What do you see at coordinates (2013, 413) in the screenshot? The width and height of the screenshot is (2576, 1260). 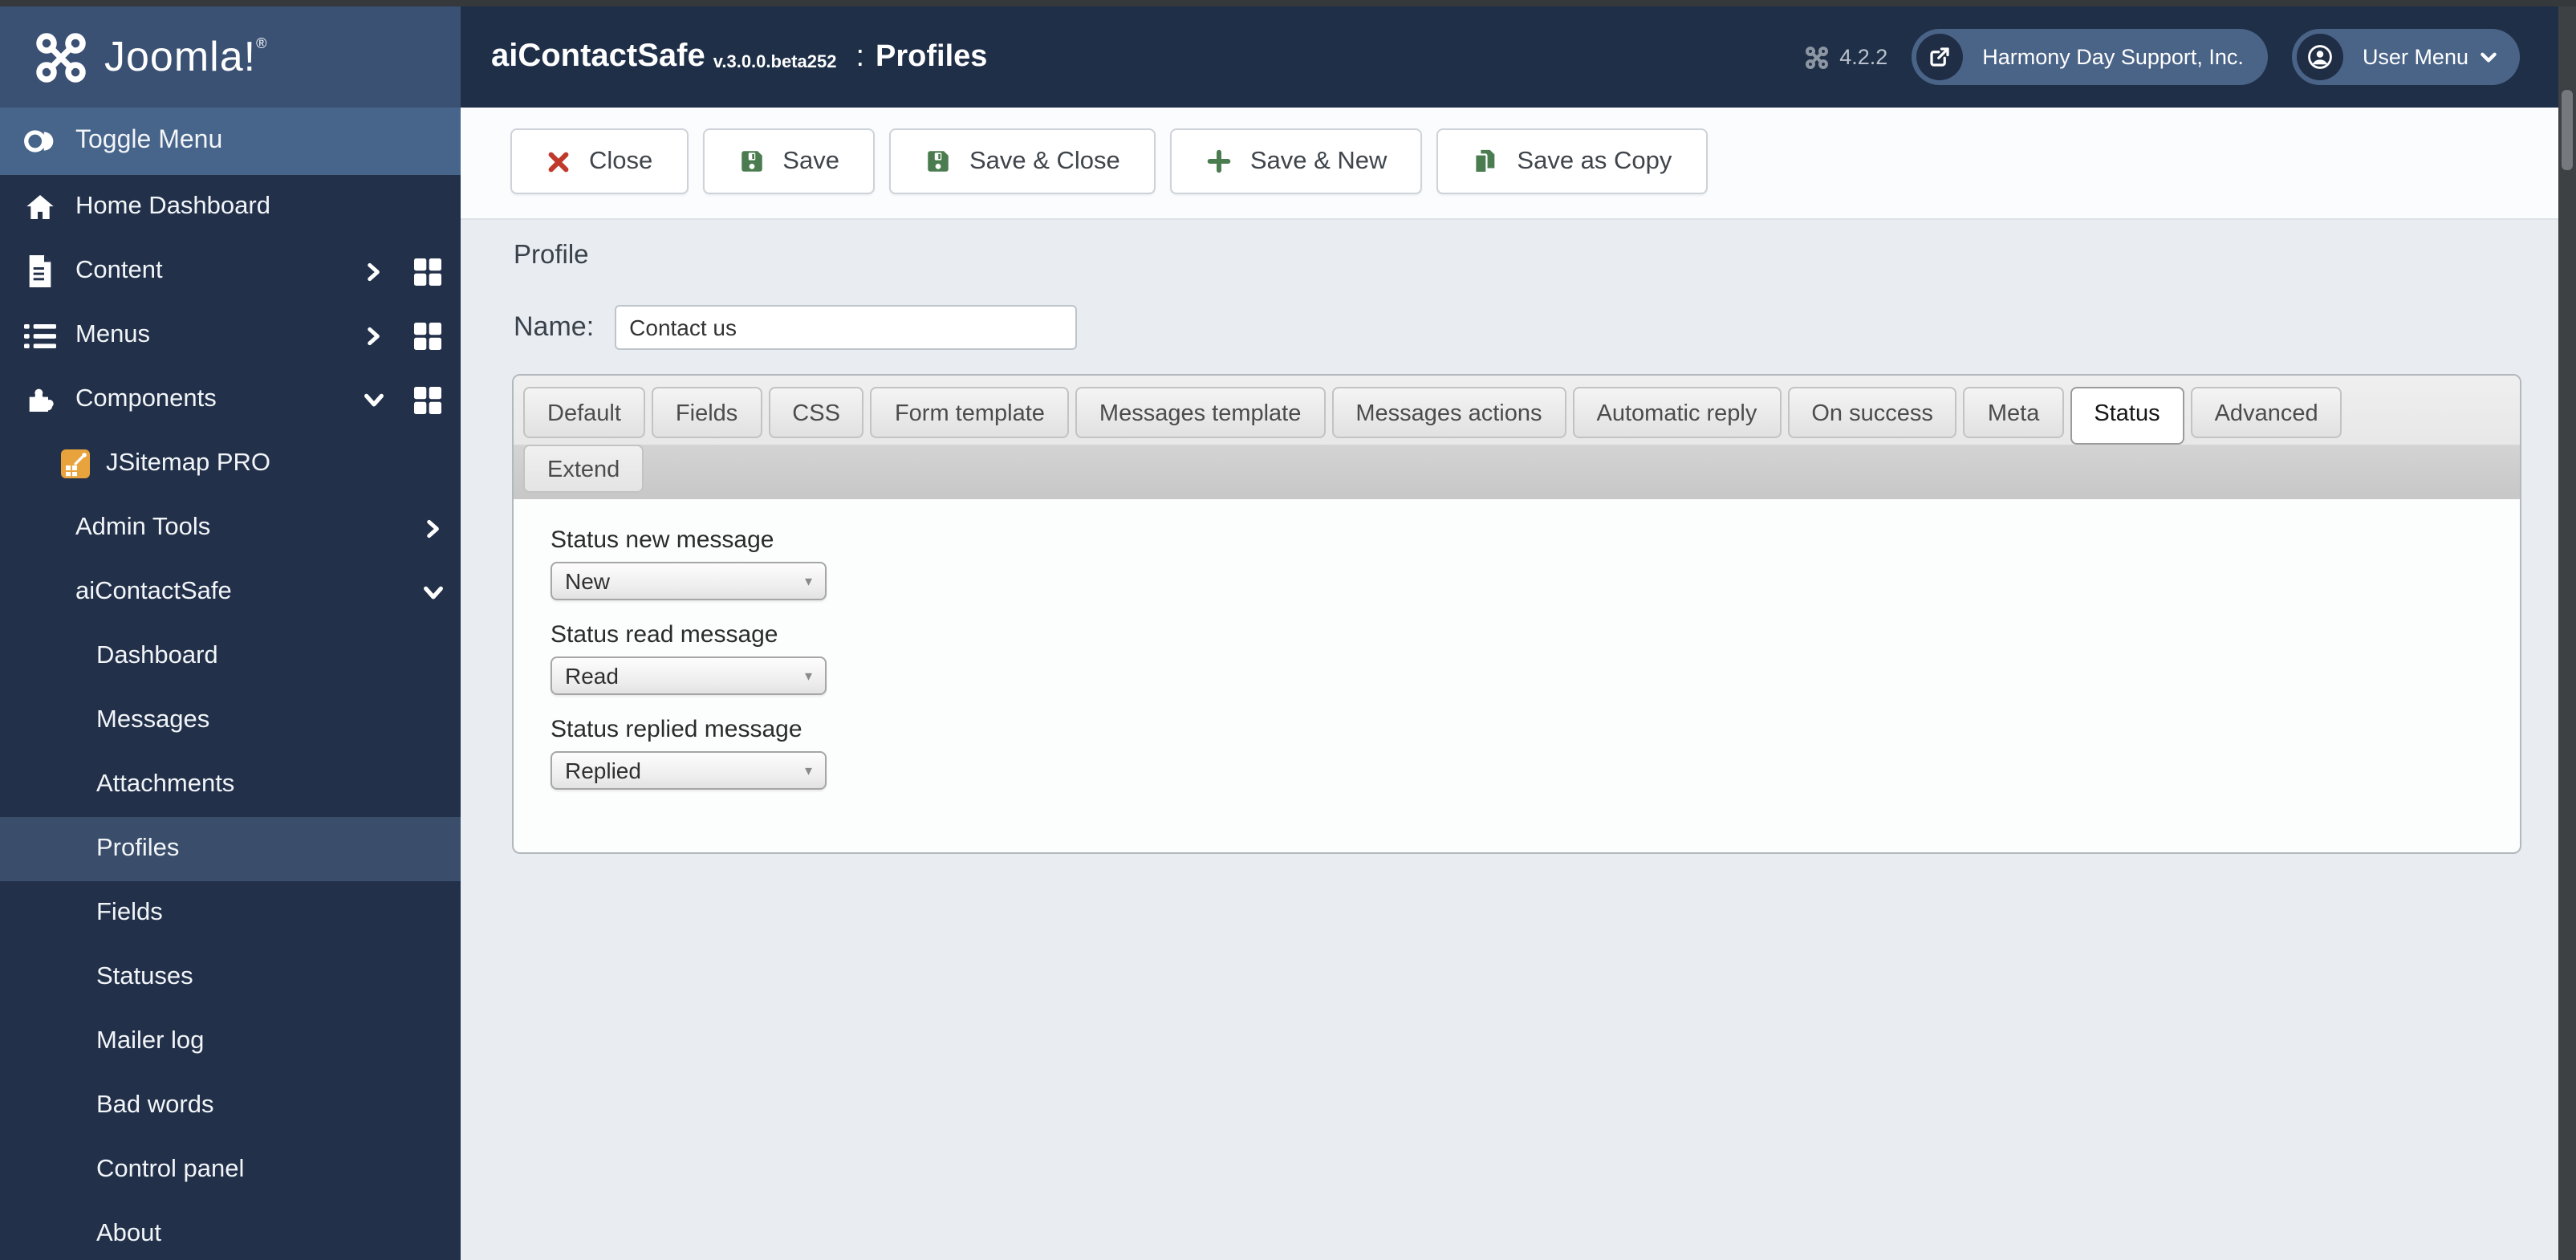 I see `tab-meta: Meta` at bounding box center [2013, 413].